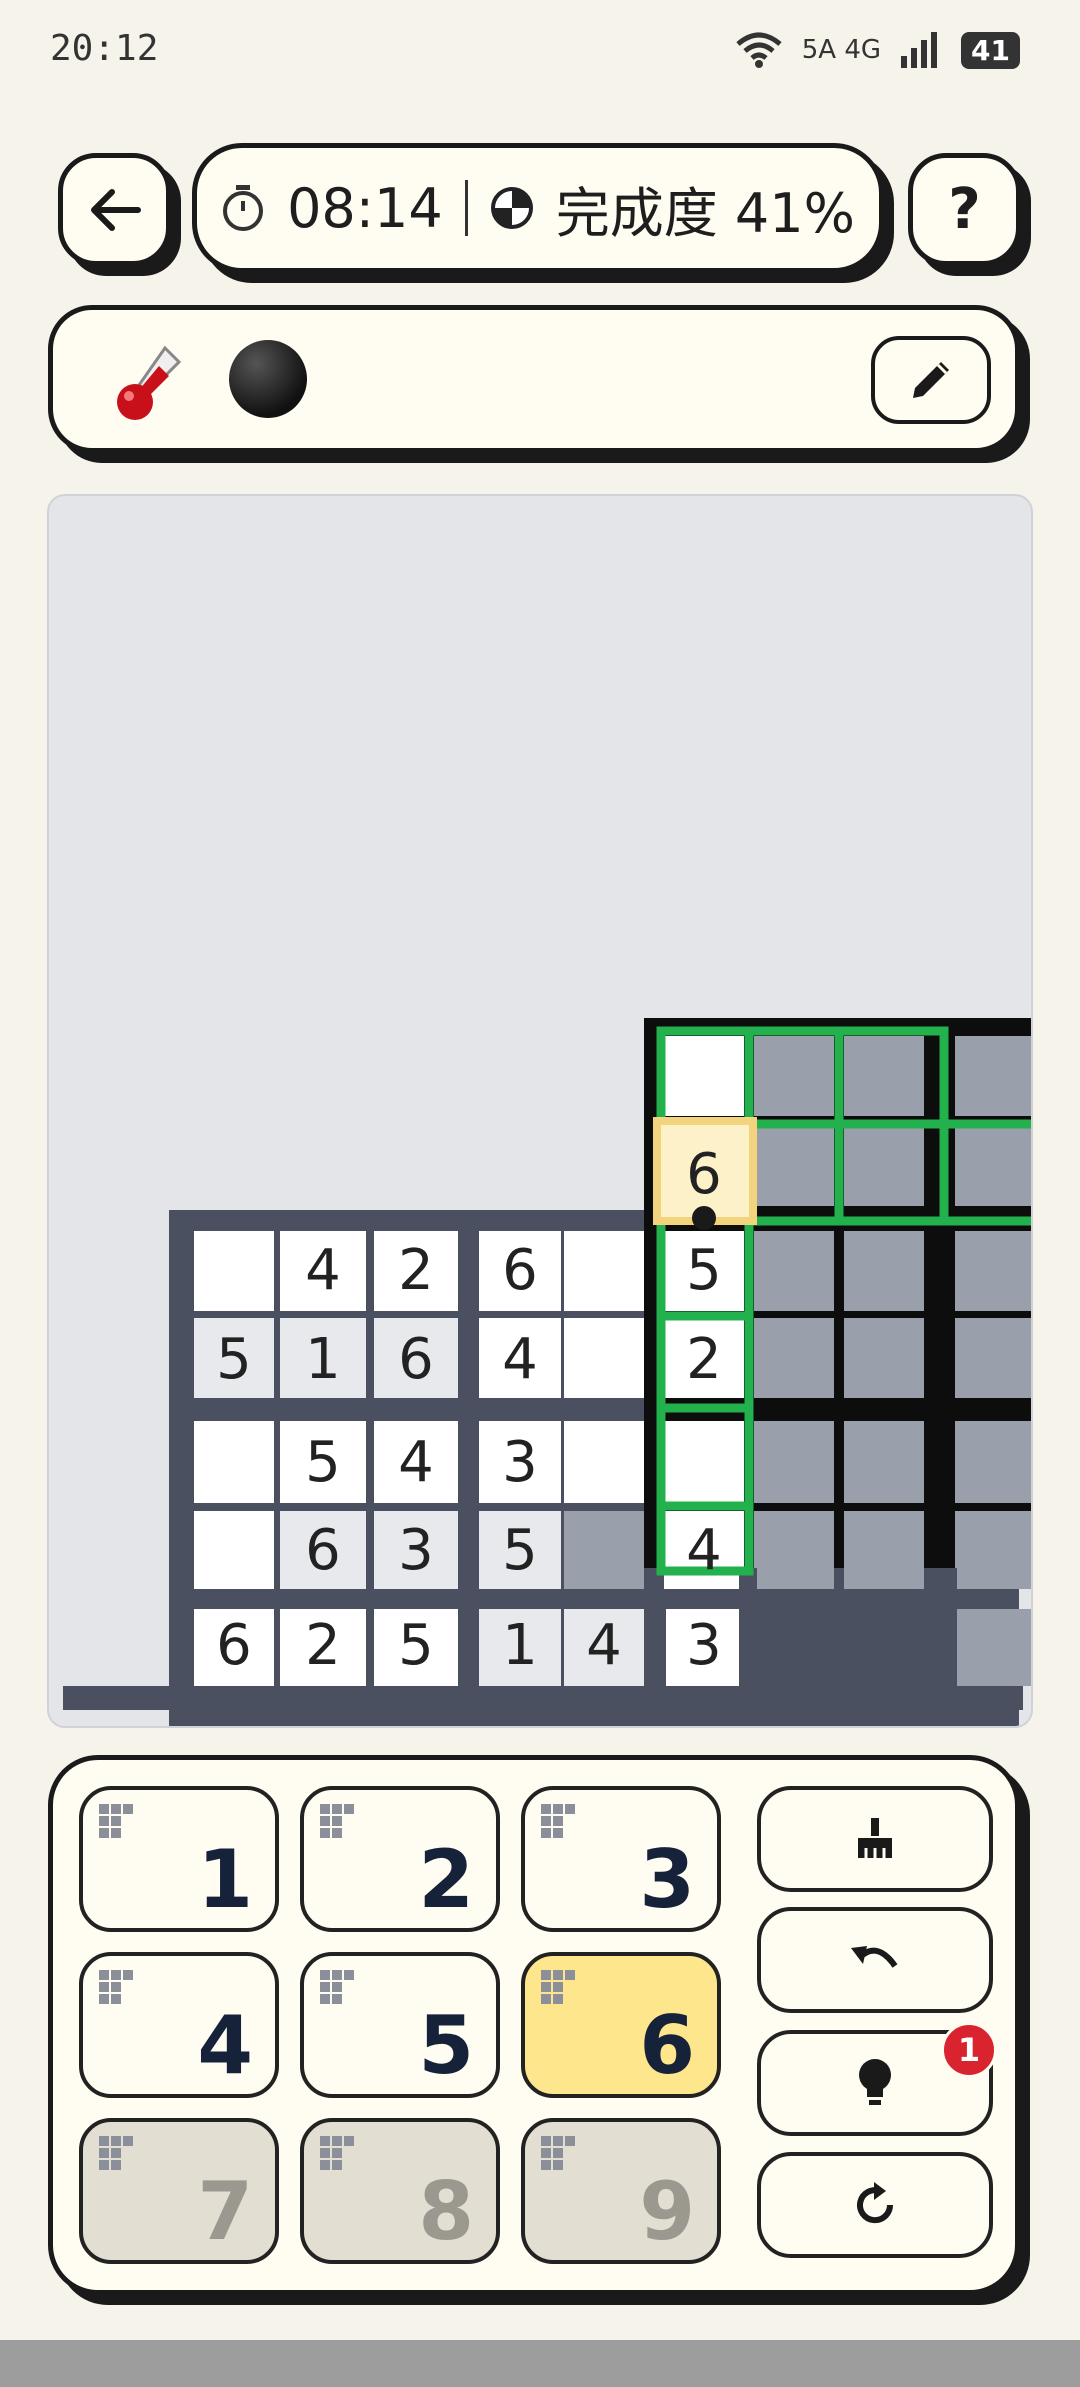  I want to click on undo-button, so click(875, 1960).